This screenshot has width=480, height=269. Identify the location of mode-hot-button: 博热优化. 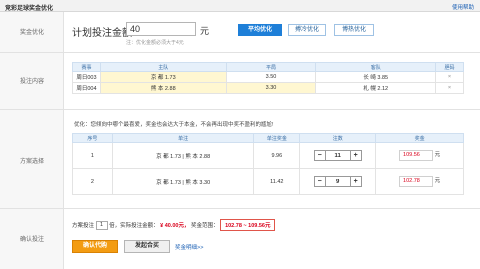
(354, 30).